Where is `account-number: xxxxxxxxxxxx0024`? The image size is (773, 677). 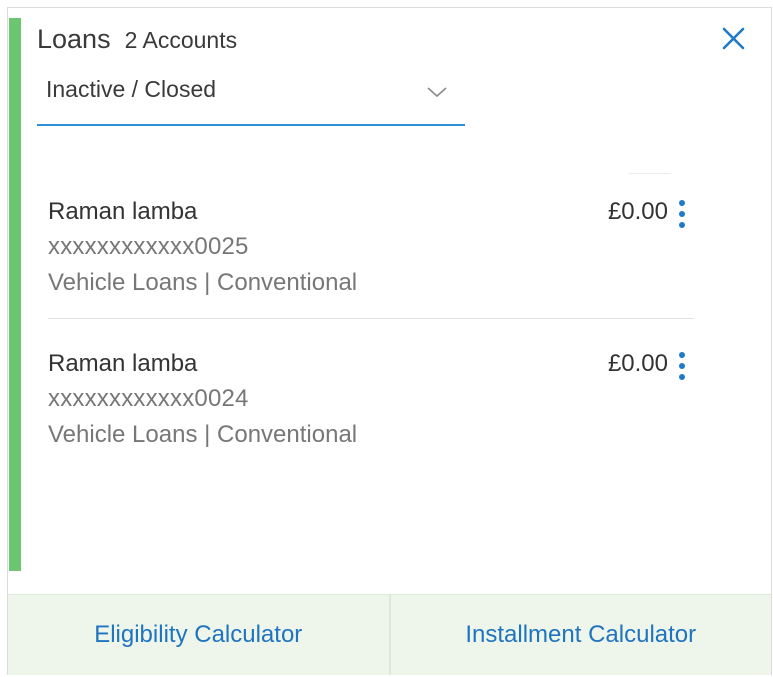
account-number: xxxxxxxxxxxx0024 is located at coordinates (148, 398).